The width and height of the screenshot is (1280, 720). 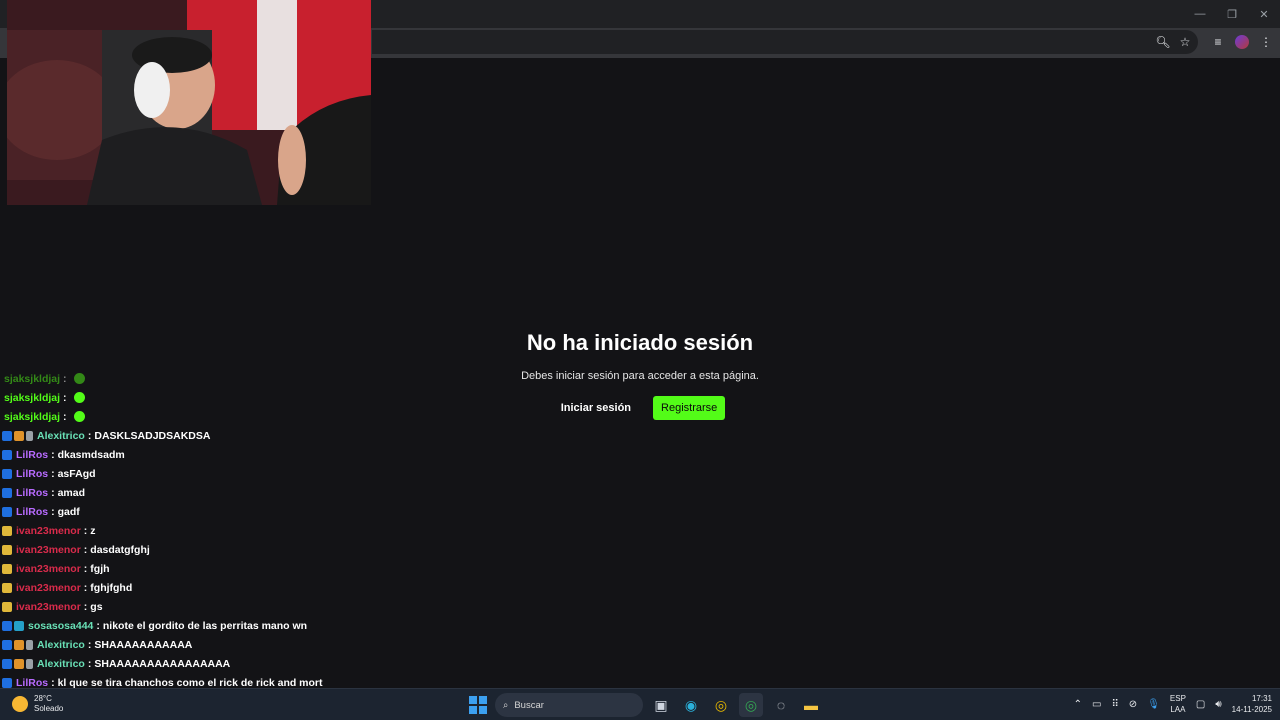 I want to click on login-button: Iniciar sesión, so click(x=596, y=408).